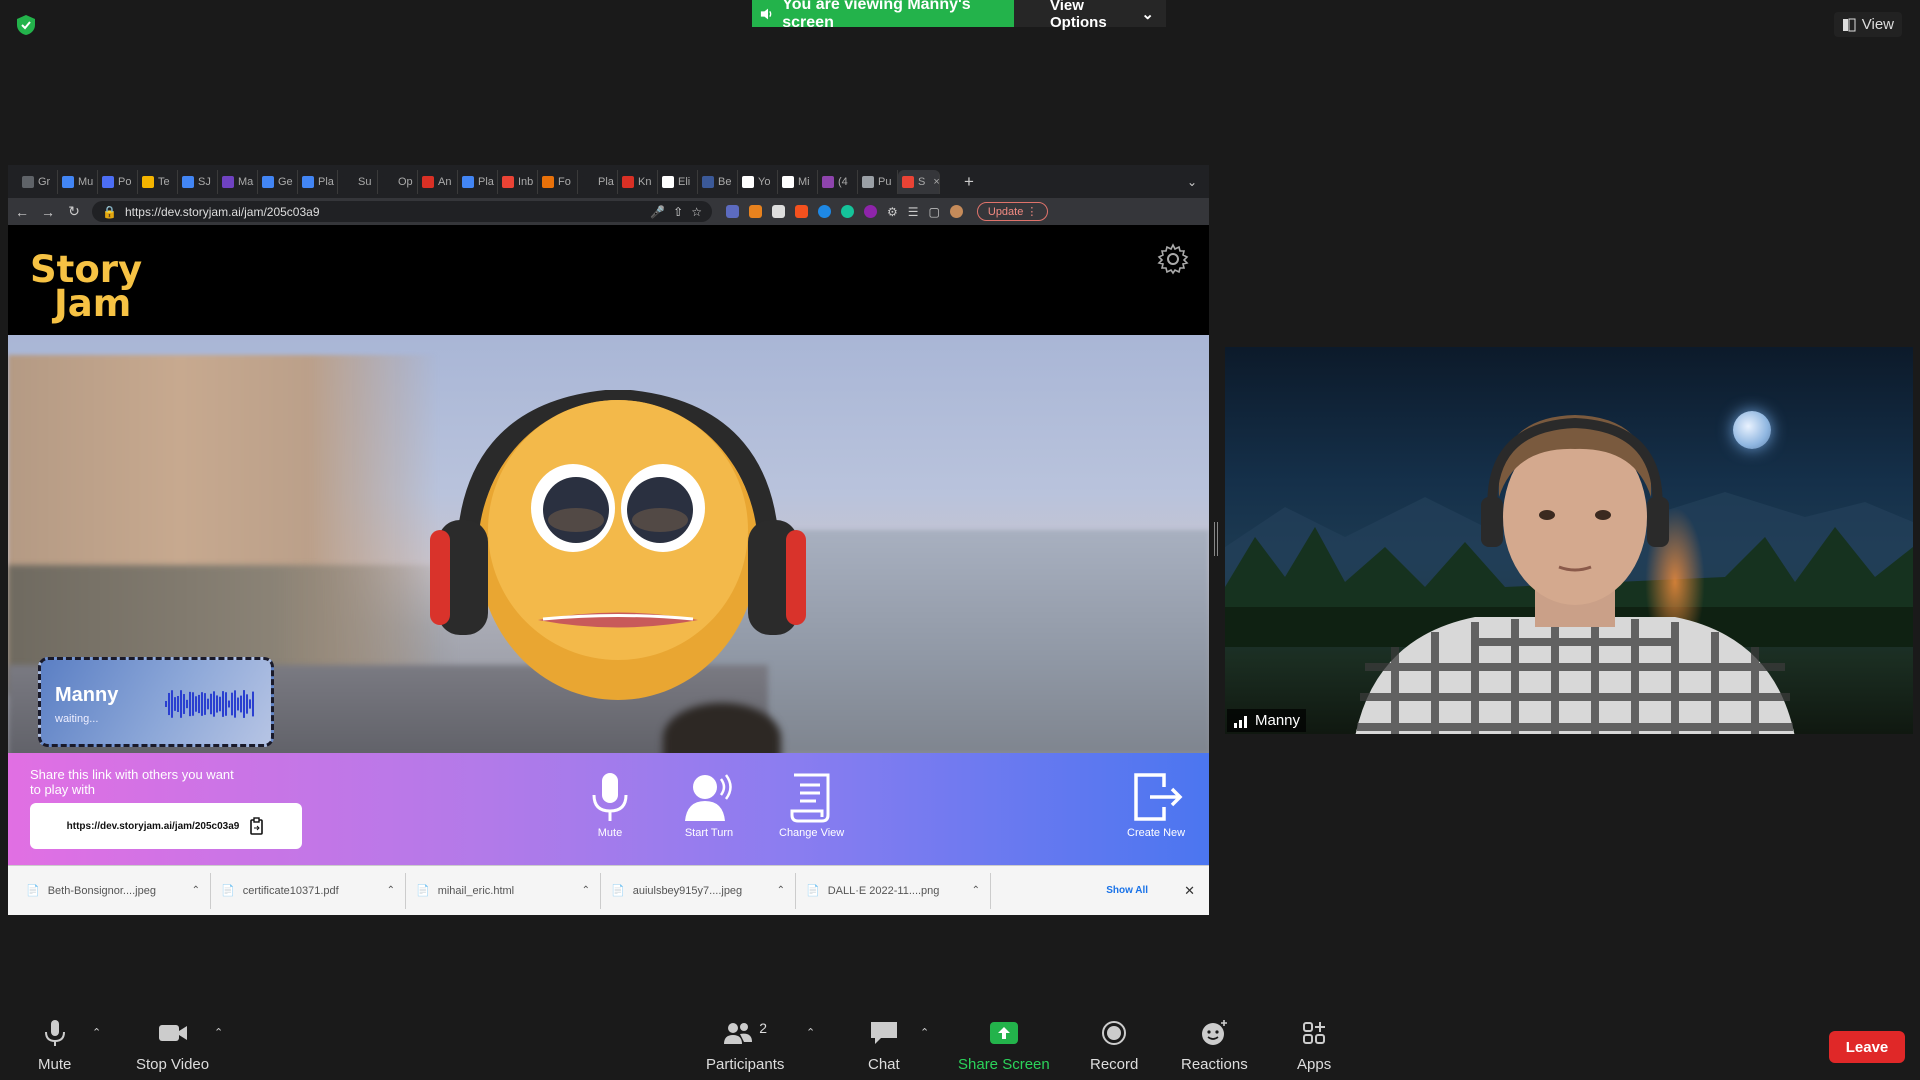  What do you see at coordinates (1569, 540) in the screenshot?
I see `participant-video-tile: Manny` at bounding box center [1569, 540].